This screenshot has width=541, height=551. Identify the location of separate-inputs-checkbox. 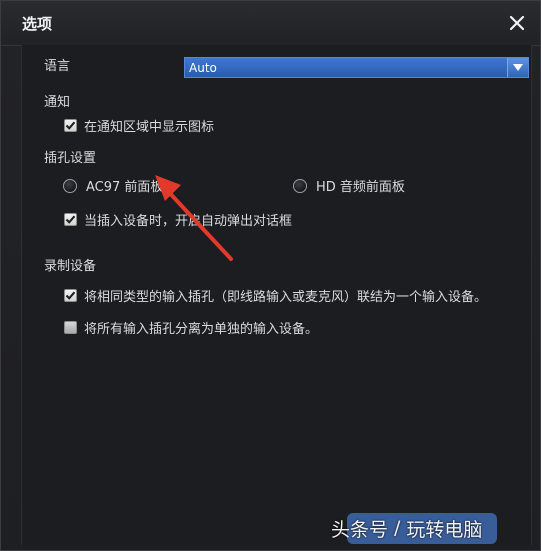
(70, 327).